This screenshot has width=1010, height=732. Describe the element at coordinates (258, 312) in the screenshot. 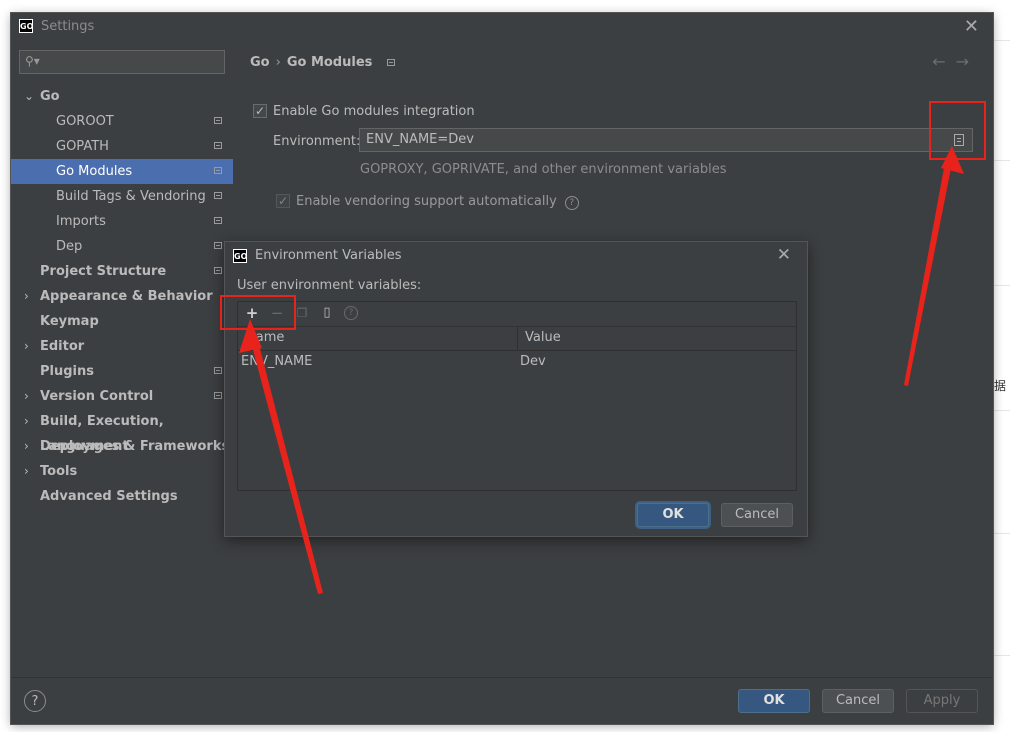

I see `annotation-box-add` at that location.